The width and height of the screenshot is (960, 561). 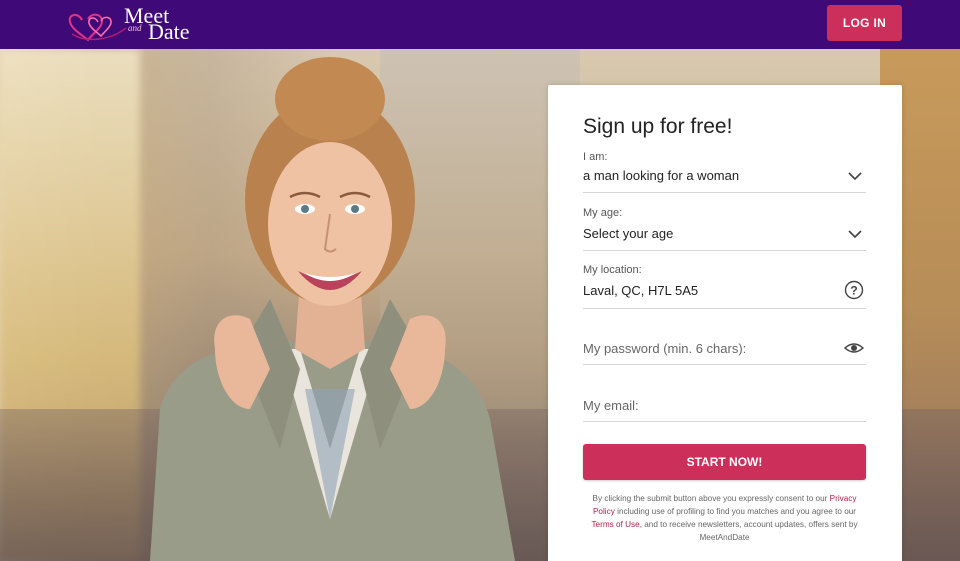 I want to click on iam-label: I am:, so click(x=595, y=157).